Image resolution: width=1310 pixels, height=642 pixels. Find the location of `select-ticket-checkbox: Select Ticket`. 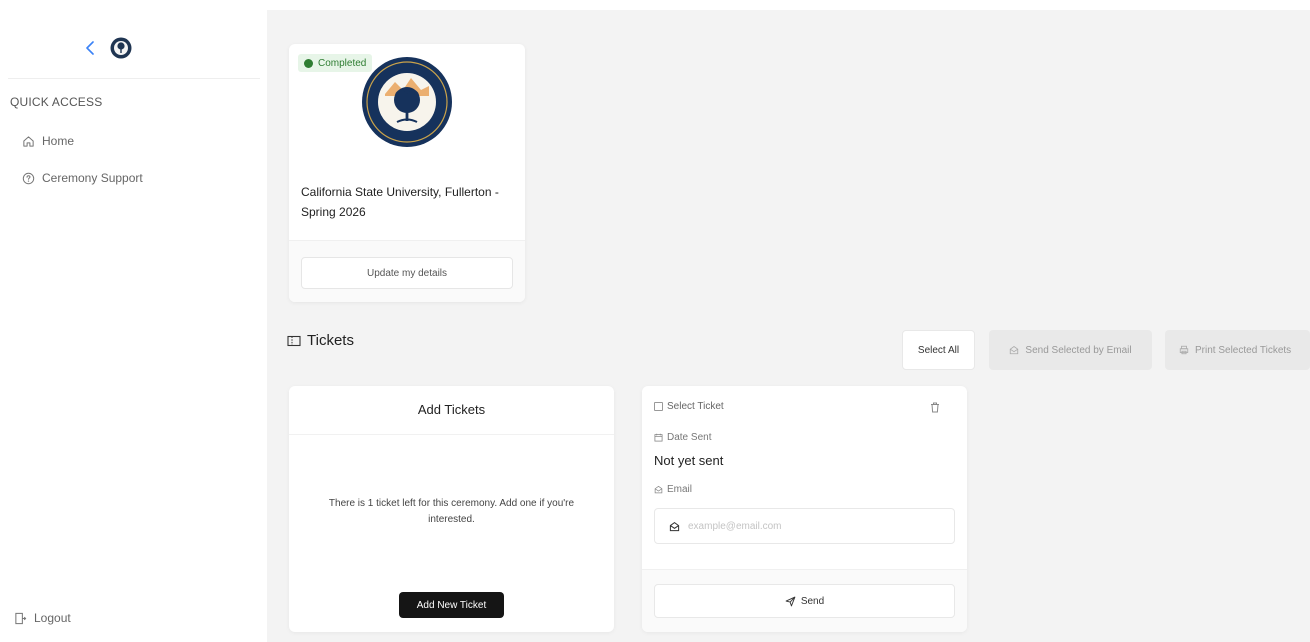

select-ticket-checkbox: Select Ticket is located at coordinates (689, 406).